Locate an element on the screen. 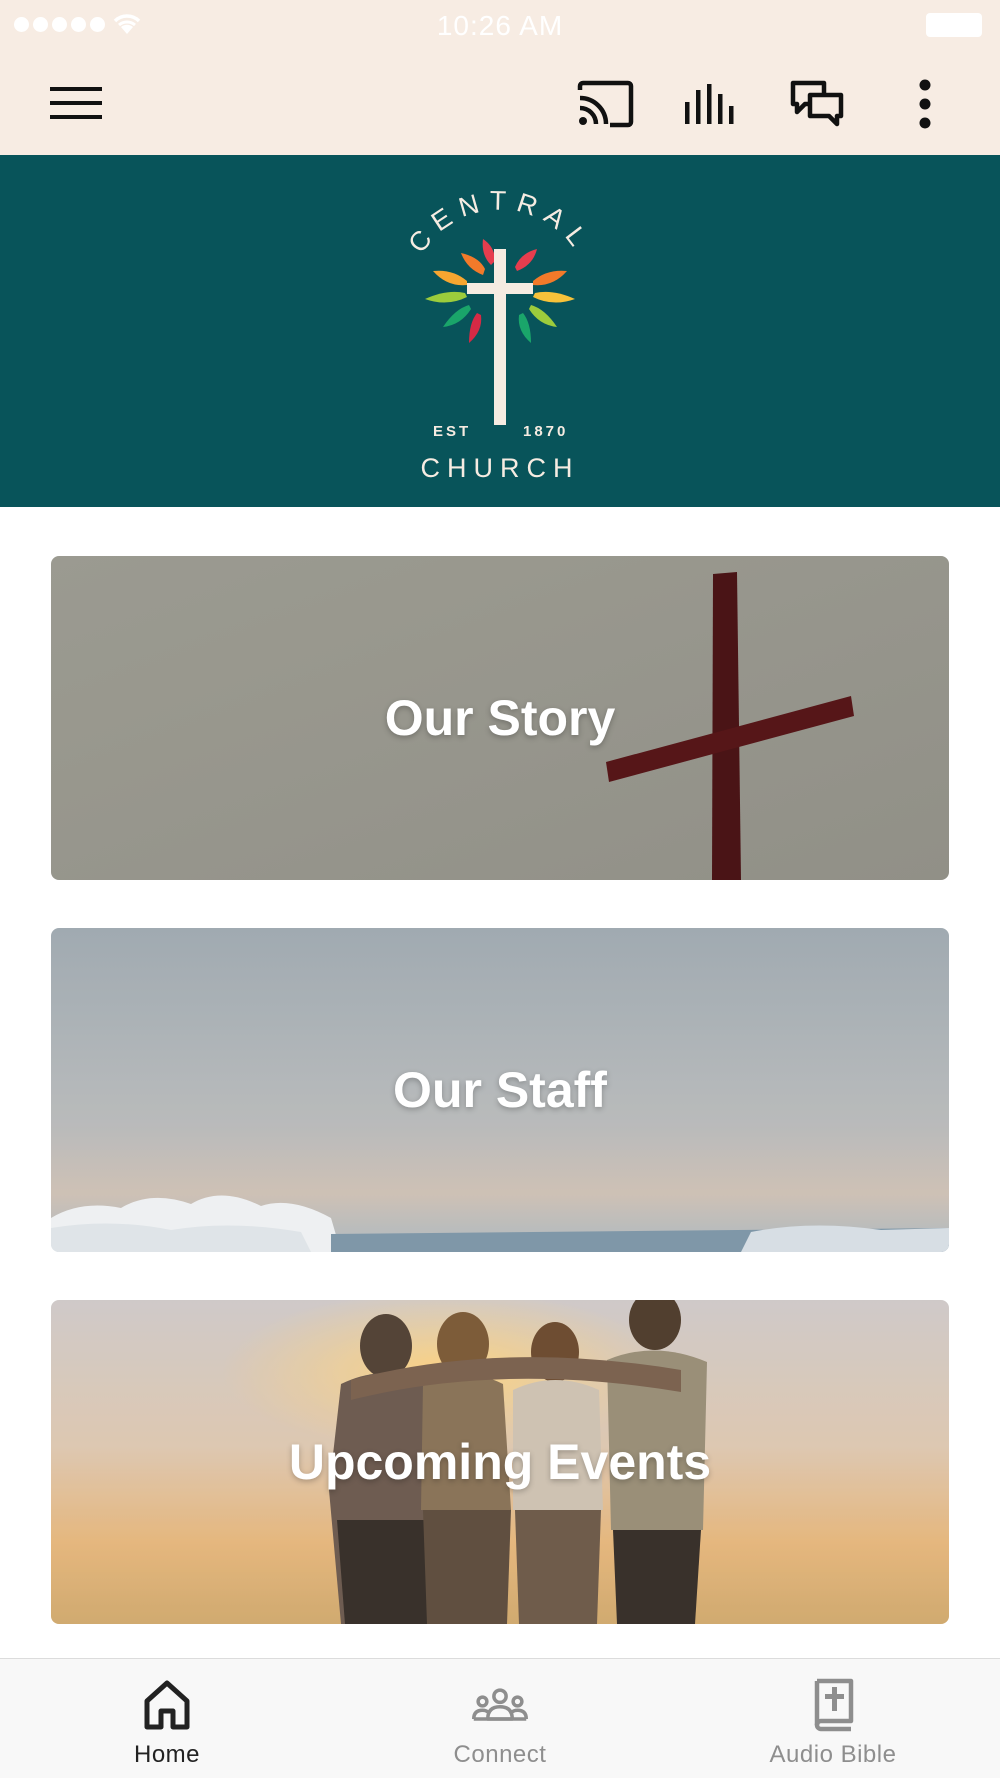  card-title: Our Staff is located at coordinates (500, 1090).